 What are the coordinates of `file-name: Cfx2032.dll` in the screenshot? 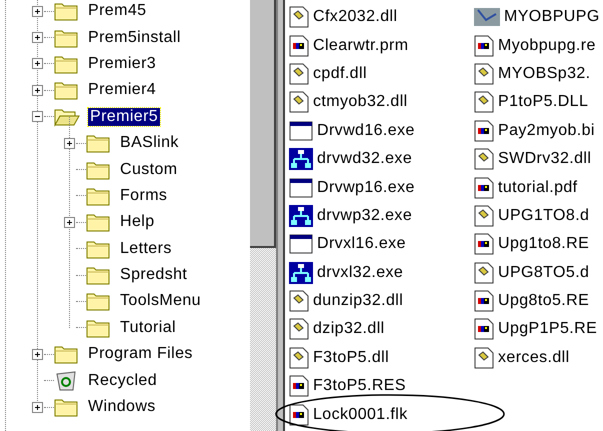 It's located at (355, 17).